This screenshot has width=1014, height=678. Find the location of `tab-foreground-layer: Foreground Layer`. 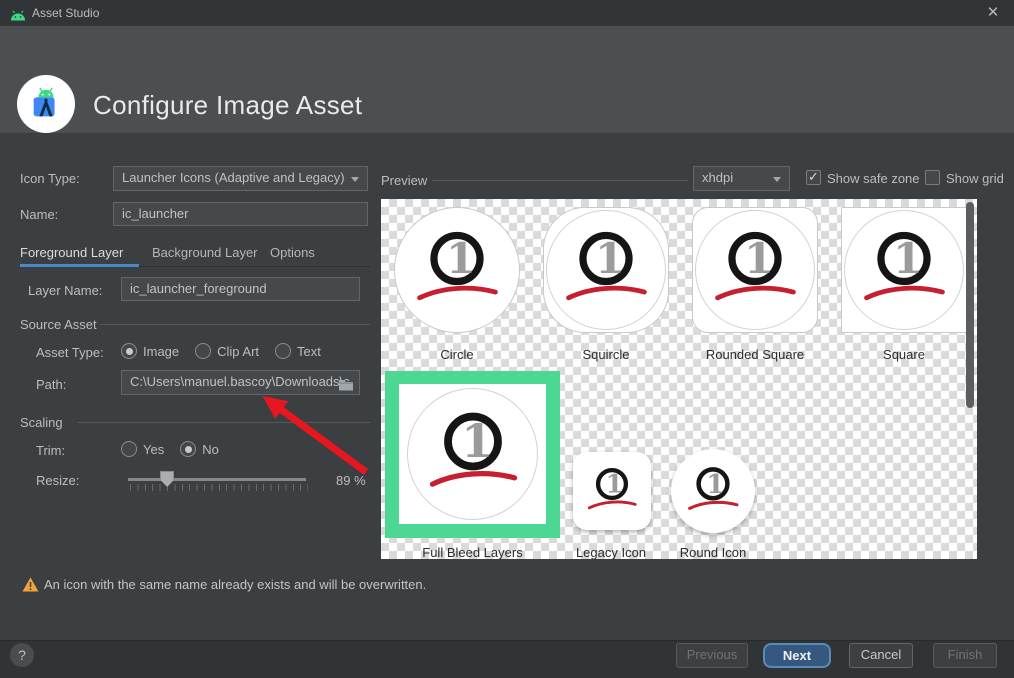

tab-foreground-layer: Foreground Layer is located at coordinates (71, 252).